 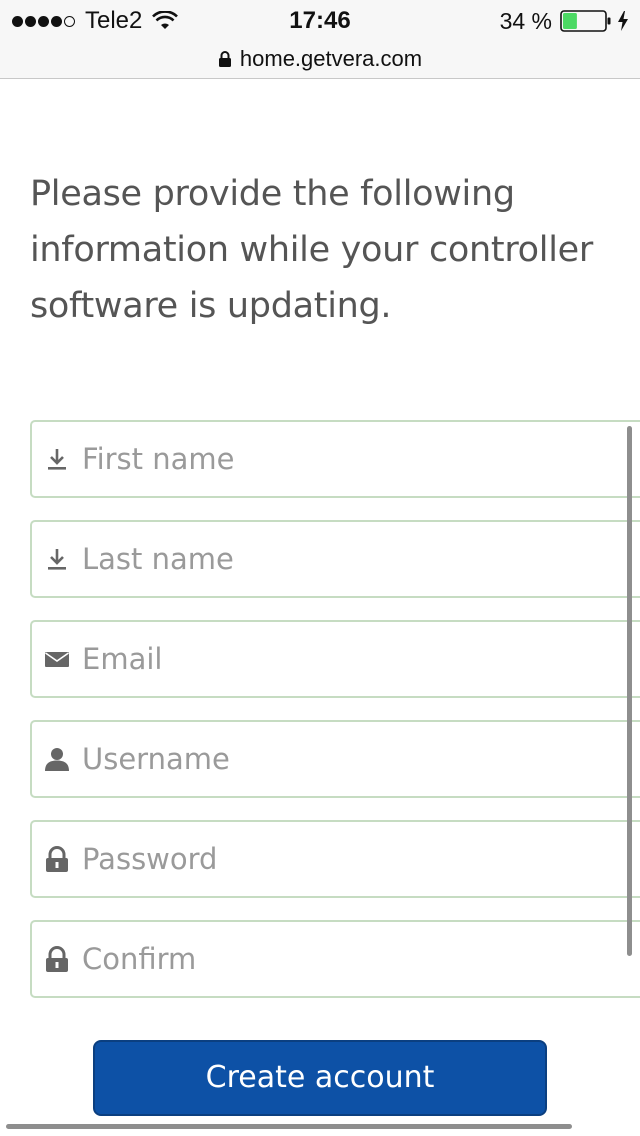 What do you see at coordinates (122, 659) in the screenshot?
I see `email-placeholder: Email` at bounding box center [122, 659].